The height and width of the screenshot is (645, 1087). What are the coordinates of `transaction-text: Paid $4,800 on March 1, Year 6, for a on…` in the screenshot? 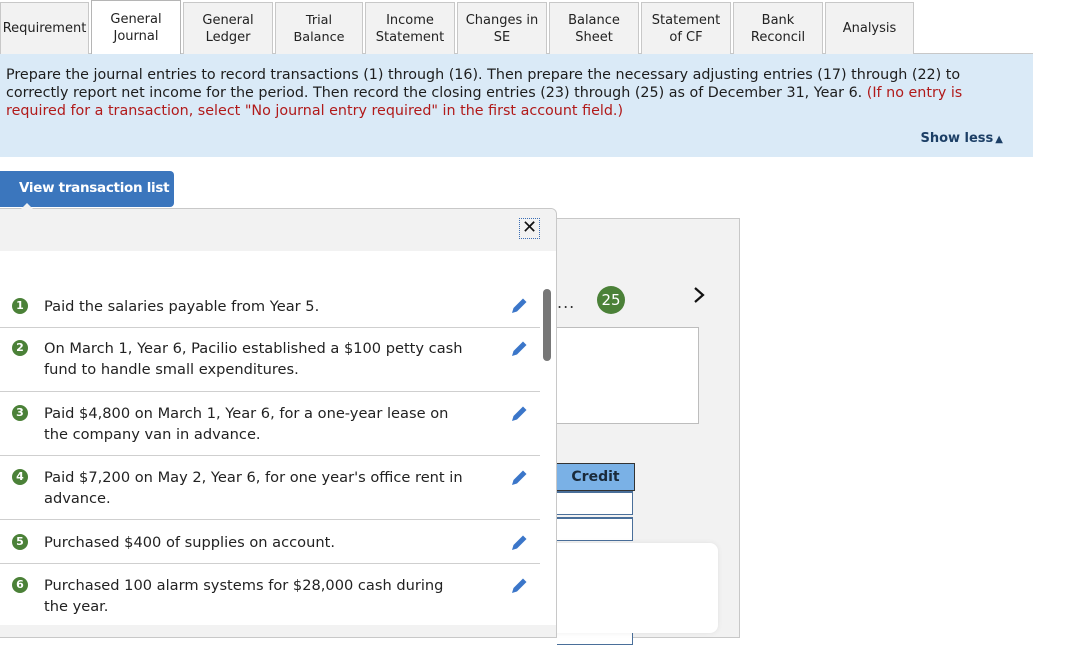 It's located at (246, 424).